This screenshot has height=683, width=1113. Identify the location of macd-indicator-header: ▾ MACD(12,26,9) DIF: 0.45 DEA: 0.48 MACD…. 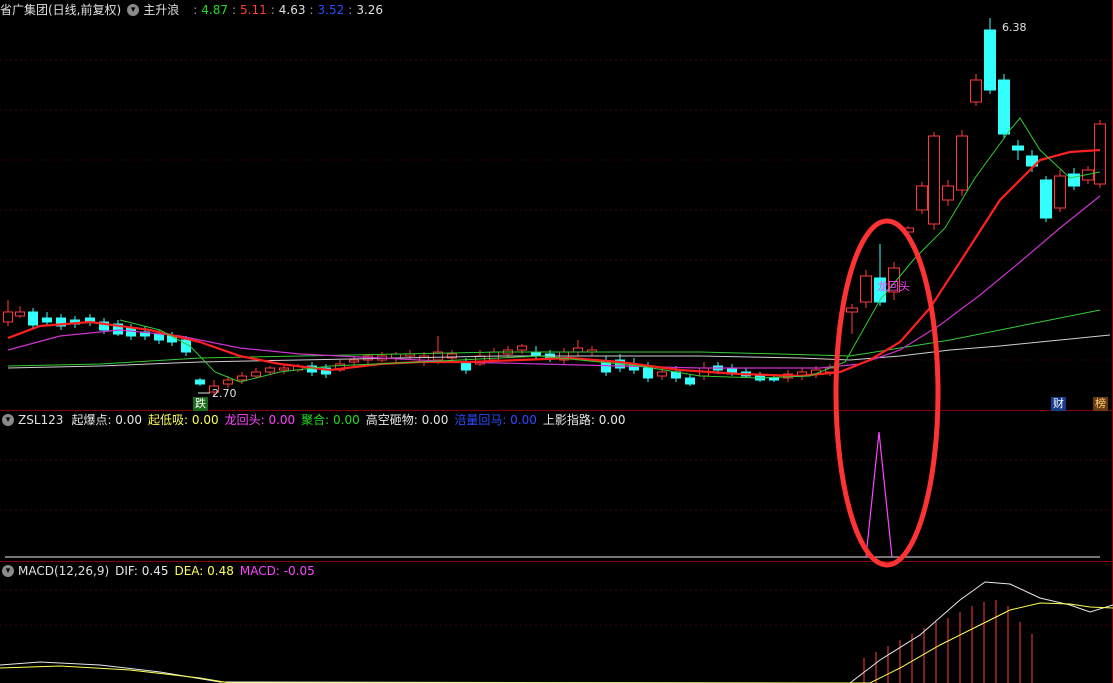
(159, 571).